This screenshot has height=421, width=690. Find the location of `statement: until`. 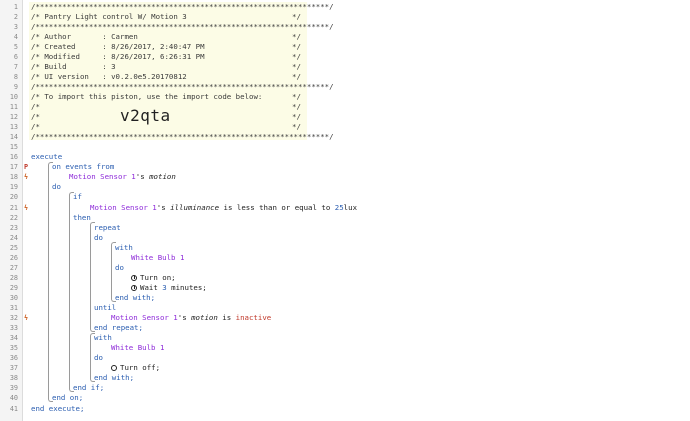

statement: until is located at coordinates (105, 308).